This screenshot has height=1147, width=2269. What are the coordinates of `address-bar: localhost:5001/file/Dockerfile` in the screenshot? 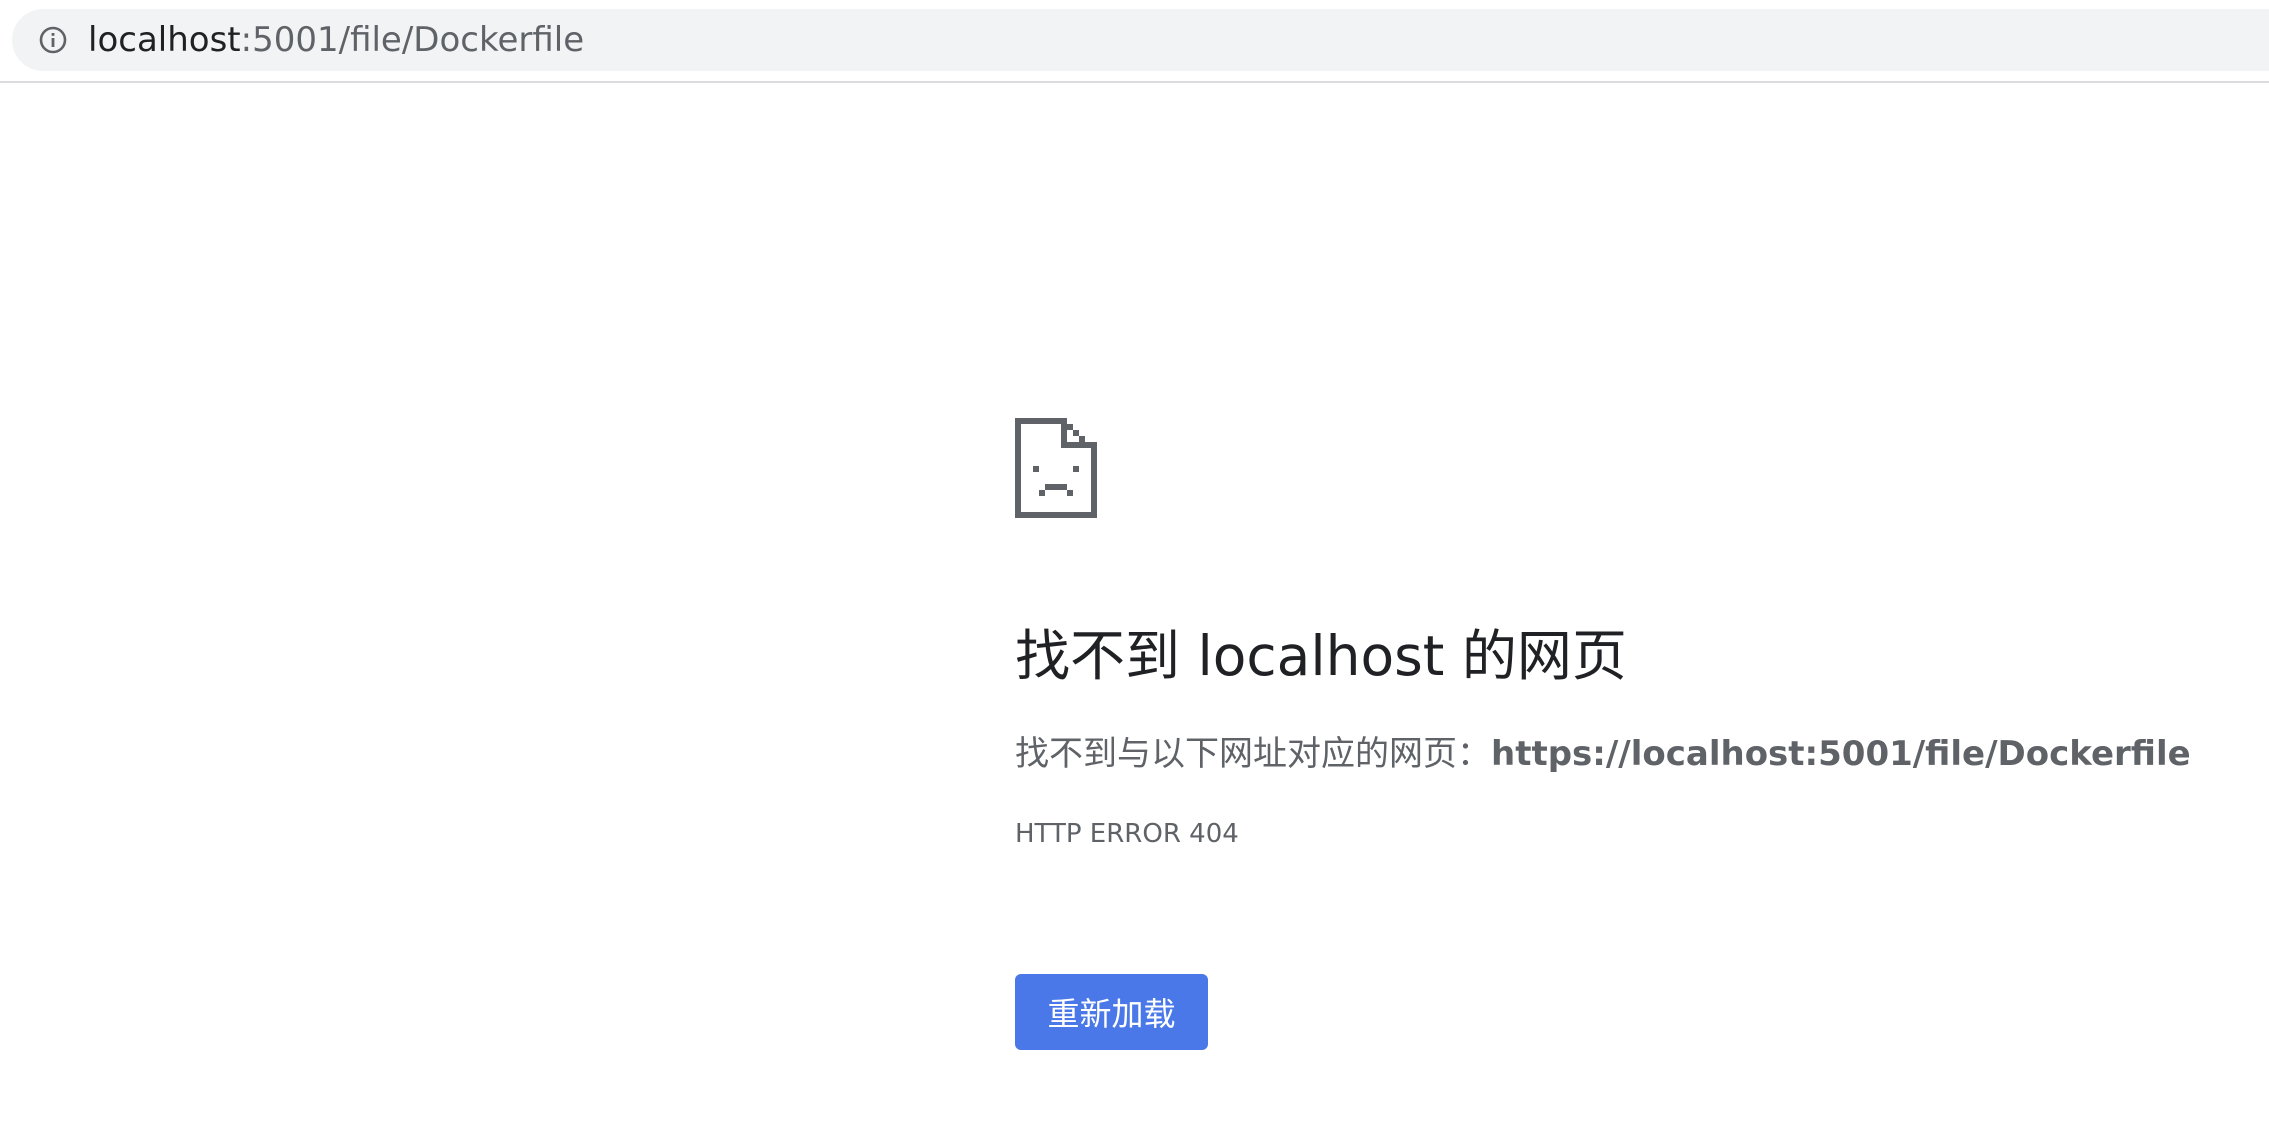 It's located at (1140, 40).